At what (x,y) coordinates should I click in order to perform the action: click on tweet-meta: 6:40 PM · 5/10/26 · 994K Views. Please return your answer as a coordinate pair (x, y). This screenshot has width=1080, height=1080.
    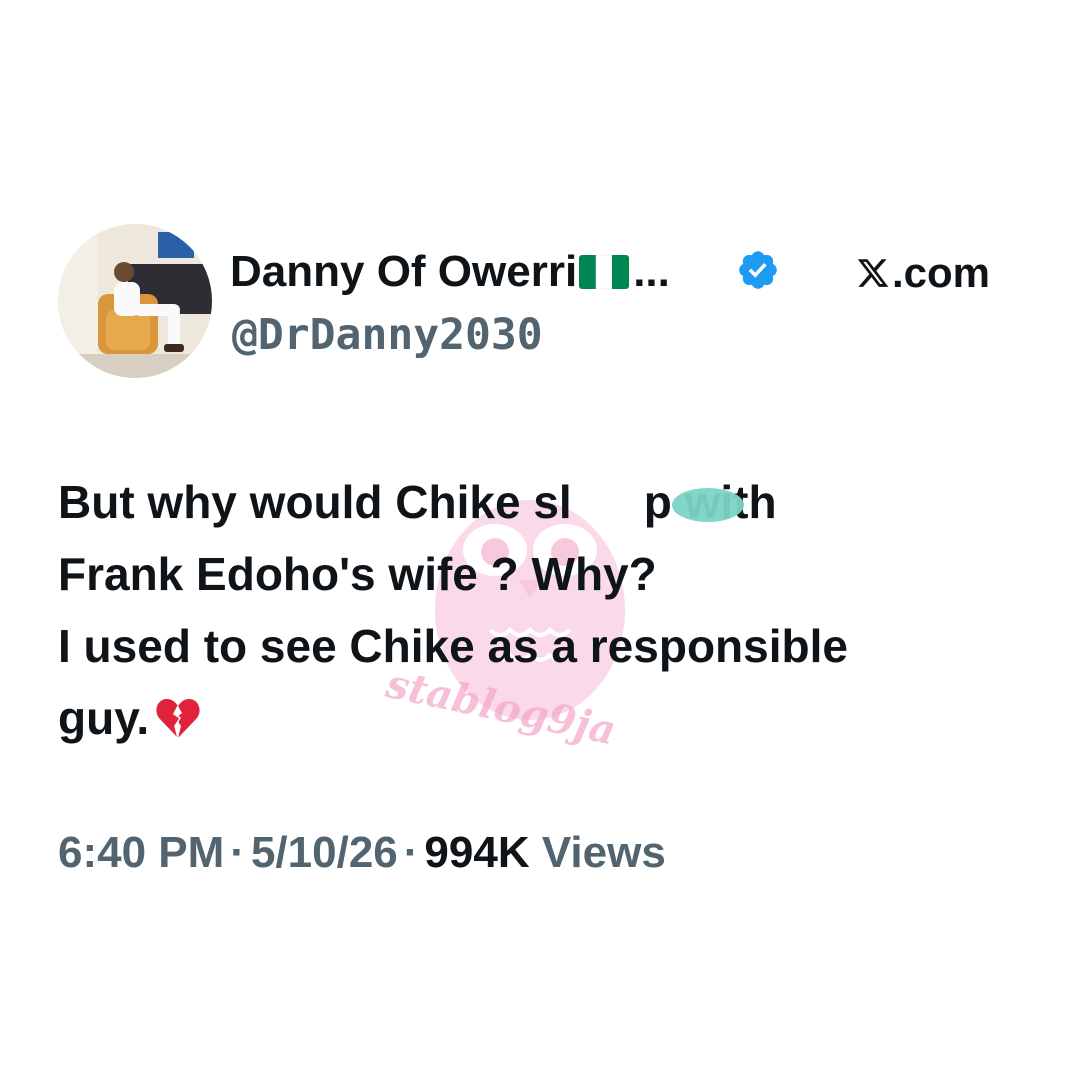
    Looking at the image, I should click on (362, 853).